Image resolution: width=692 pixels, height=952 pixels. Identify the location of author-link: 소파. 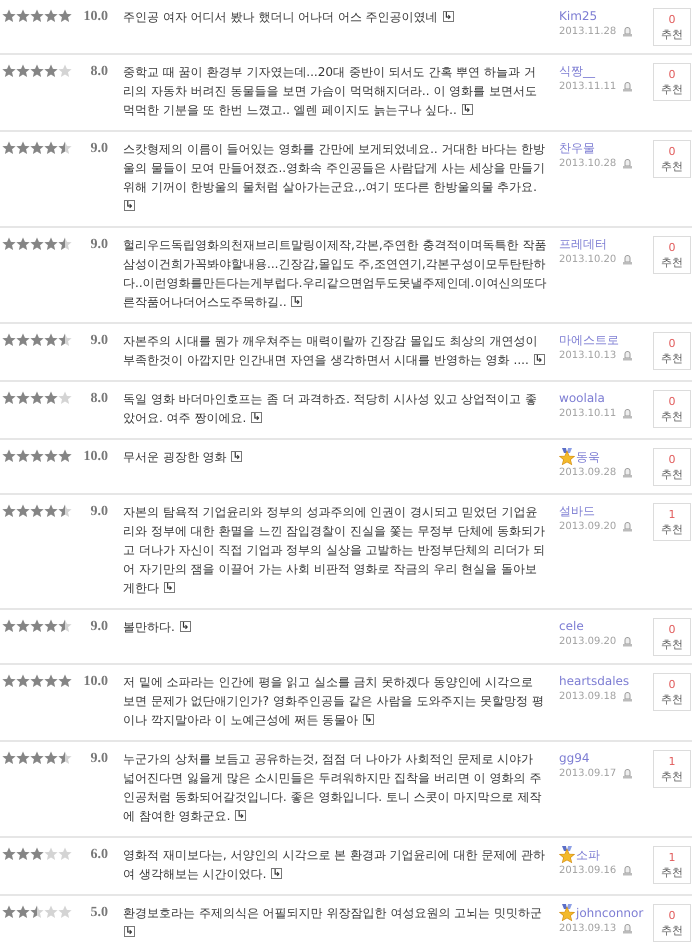
(588, 854).